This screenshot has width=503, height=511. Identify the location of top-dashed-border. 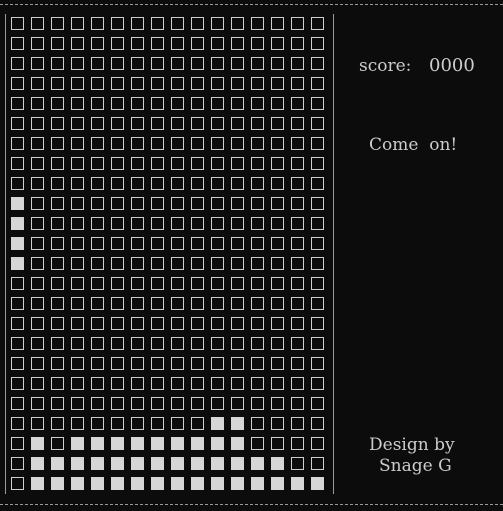
(251, 5).